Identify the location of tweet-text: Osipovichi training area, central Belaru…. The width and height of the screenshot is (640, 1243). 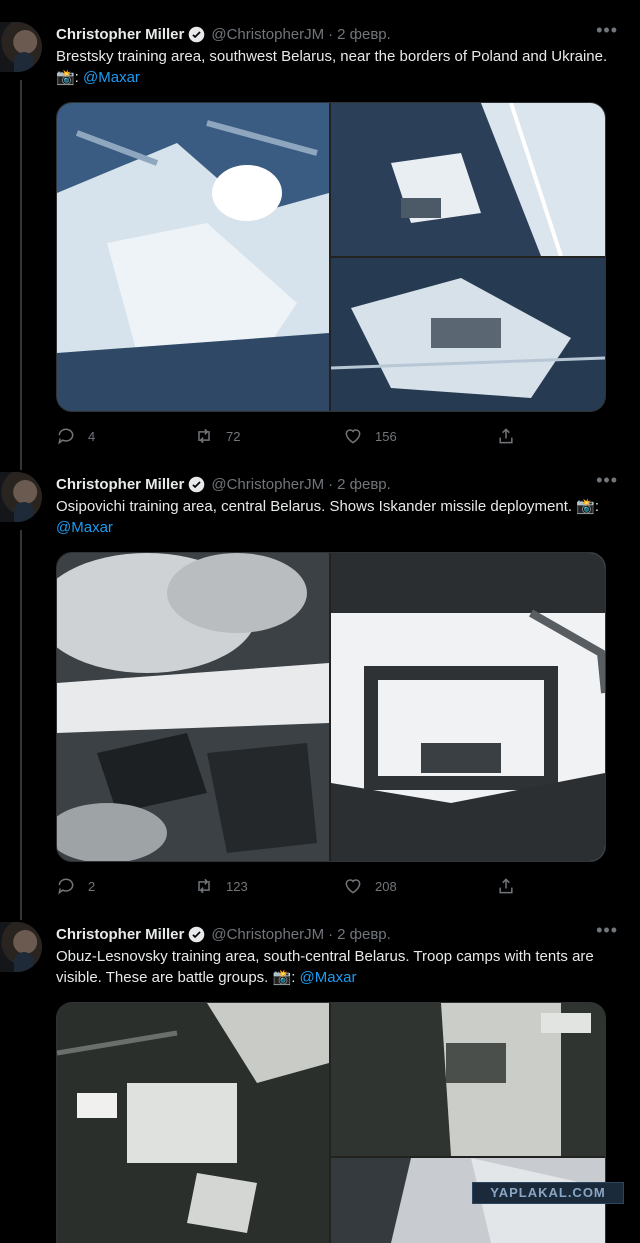
(336, 517).